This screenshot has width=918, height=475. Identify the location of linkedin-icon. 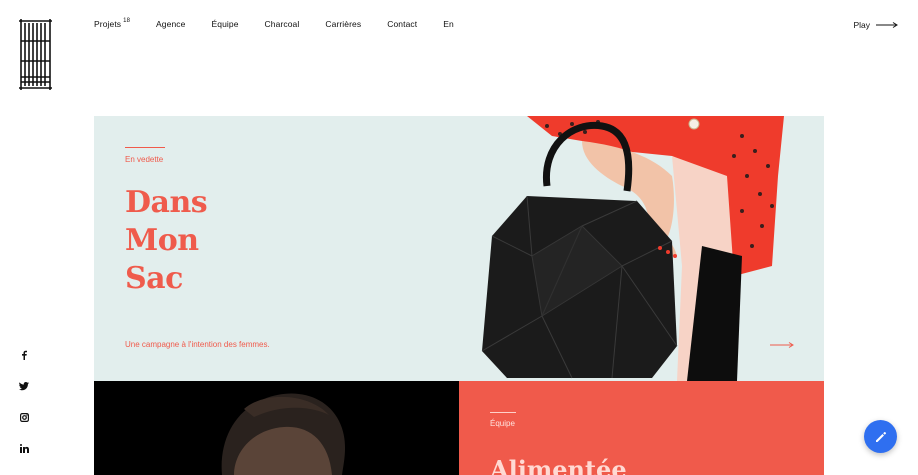
(24, 448).